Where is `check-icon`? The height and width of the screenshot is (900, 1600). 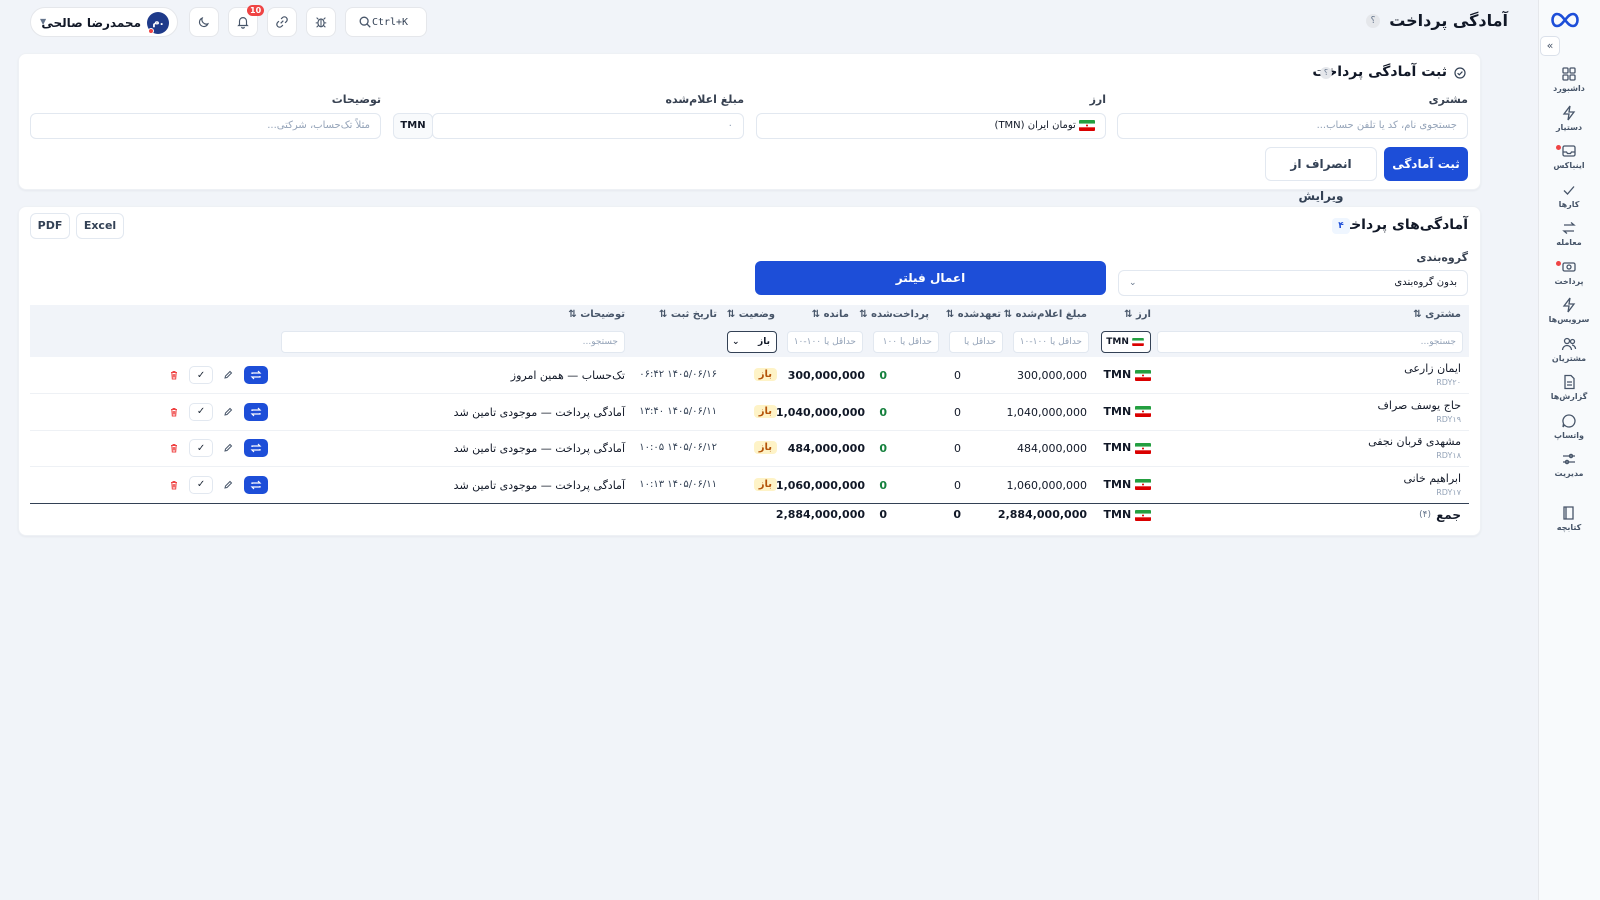
check-icon is located at coordinates (1569, 190).